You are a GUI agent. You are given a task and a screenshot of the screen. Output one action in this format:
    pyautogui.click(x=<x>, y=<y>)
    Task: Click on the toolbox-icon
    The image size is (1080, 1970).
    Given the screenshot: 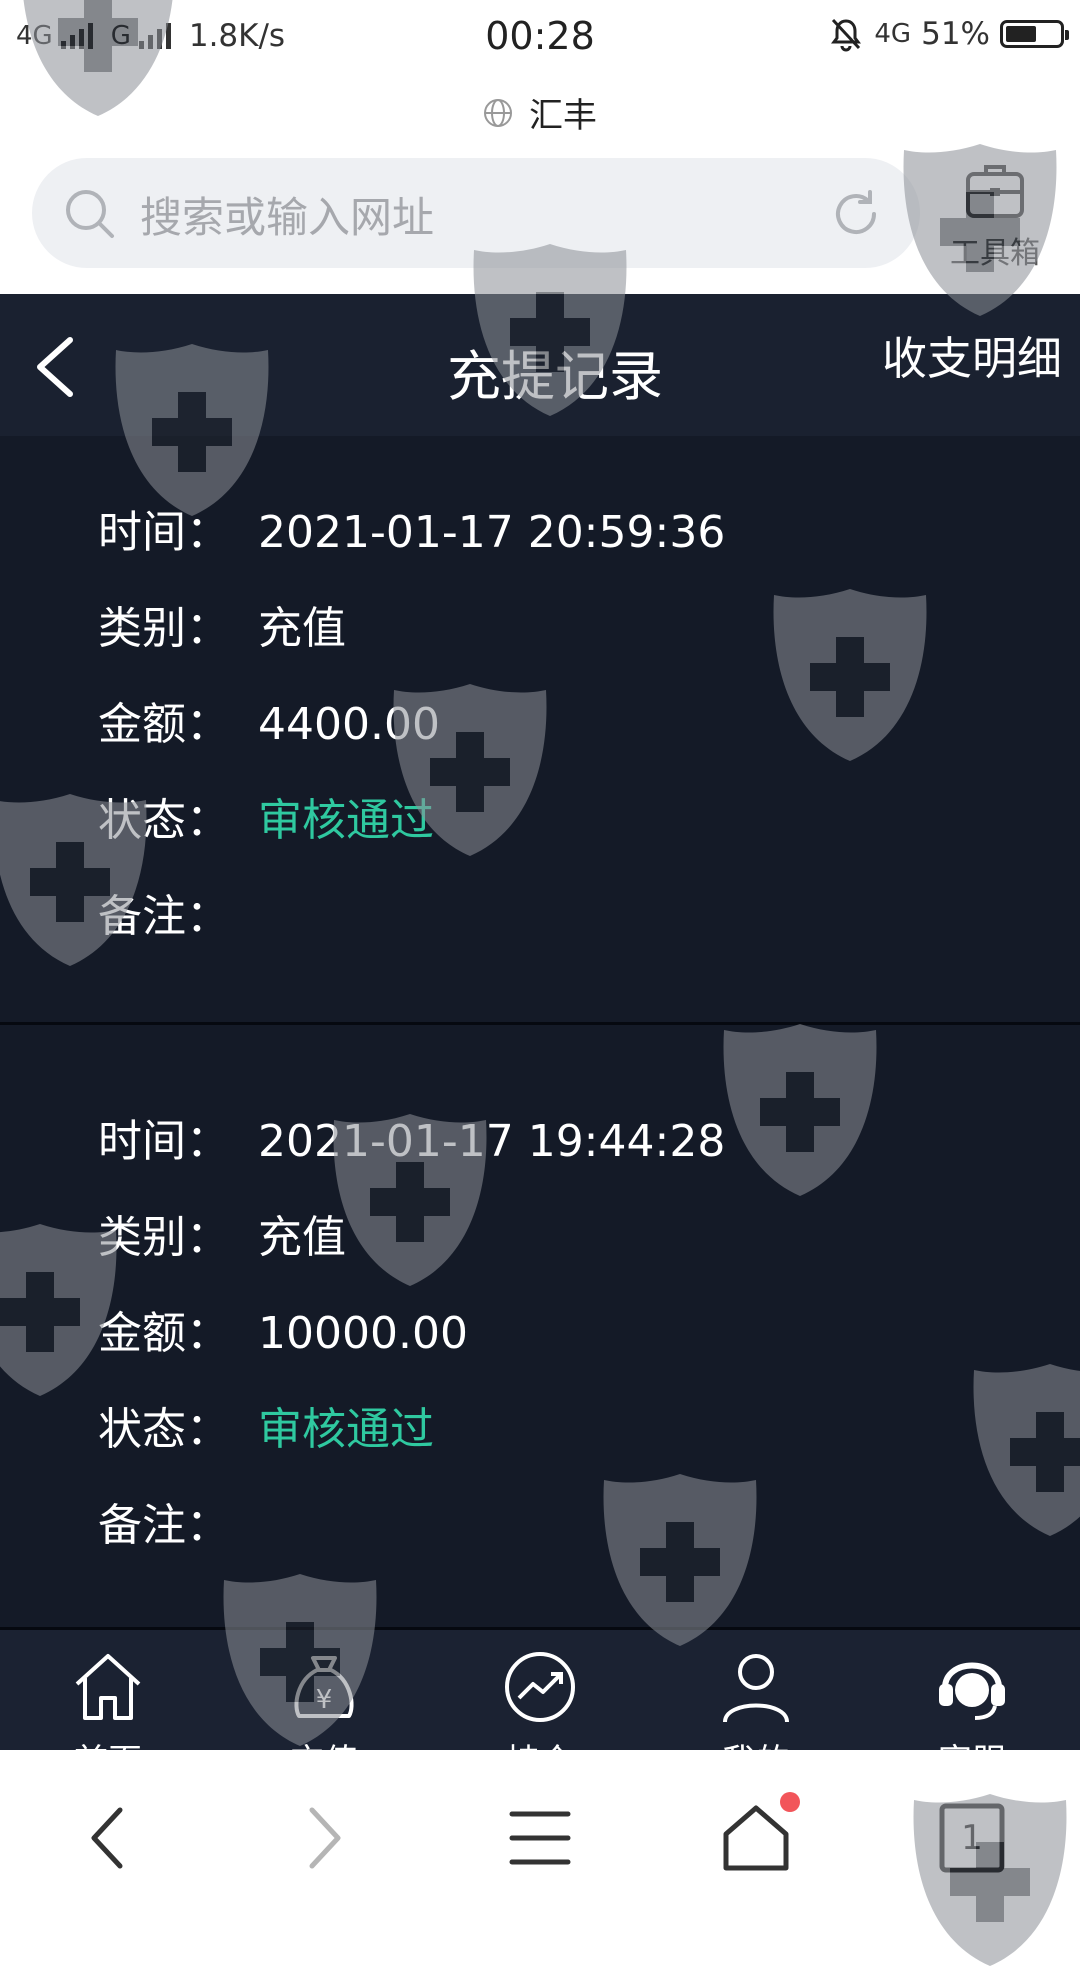 What is the action you would take?
    pyautogui.click(x=995, y=191)
    